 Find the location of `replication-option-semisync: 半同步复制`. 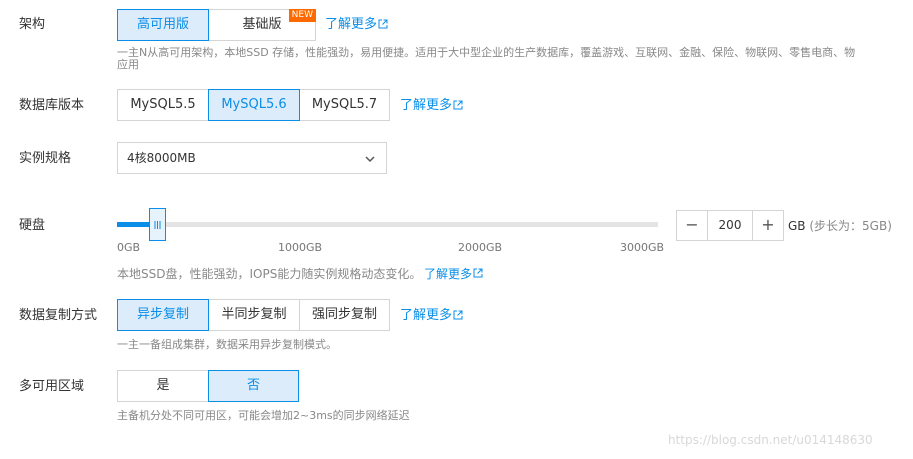

replication-option-semisync: 半同步复制 is located at coordinates (254, 315).